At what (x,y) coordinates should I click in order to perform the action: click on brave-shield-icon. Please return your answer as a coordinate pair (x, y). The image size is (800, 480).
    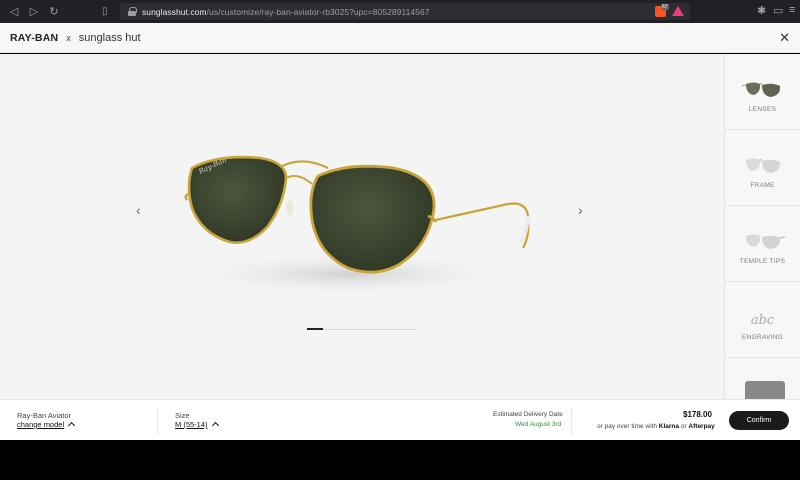
    Looking at the image, I should click on (662, 10).